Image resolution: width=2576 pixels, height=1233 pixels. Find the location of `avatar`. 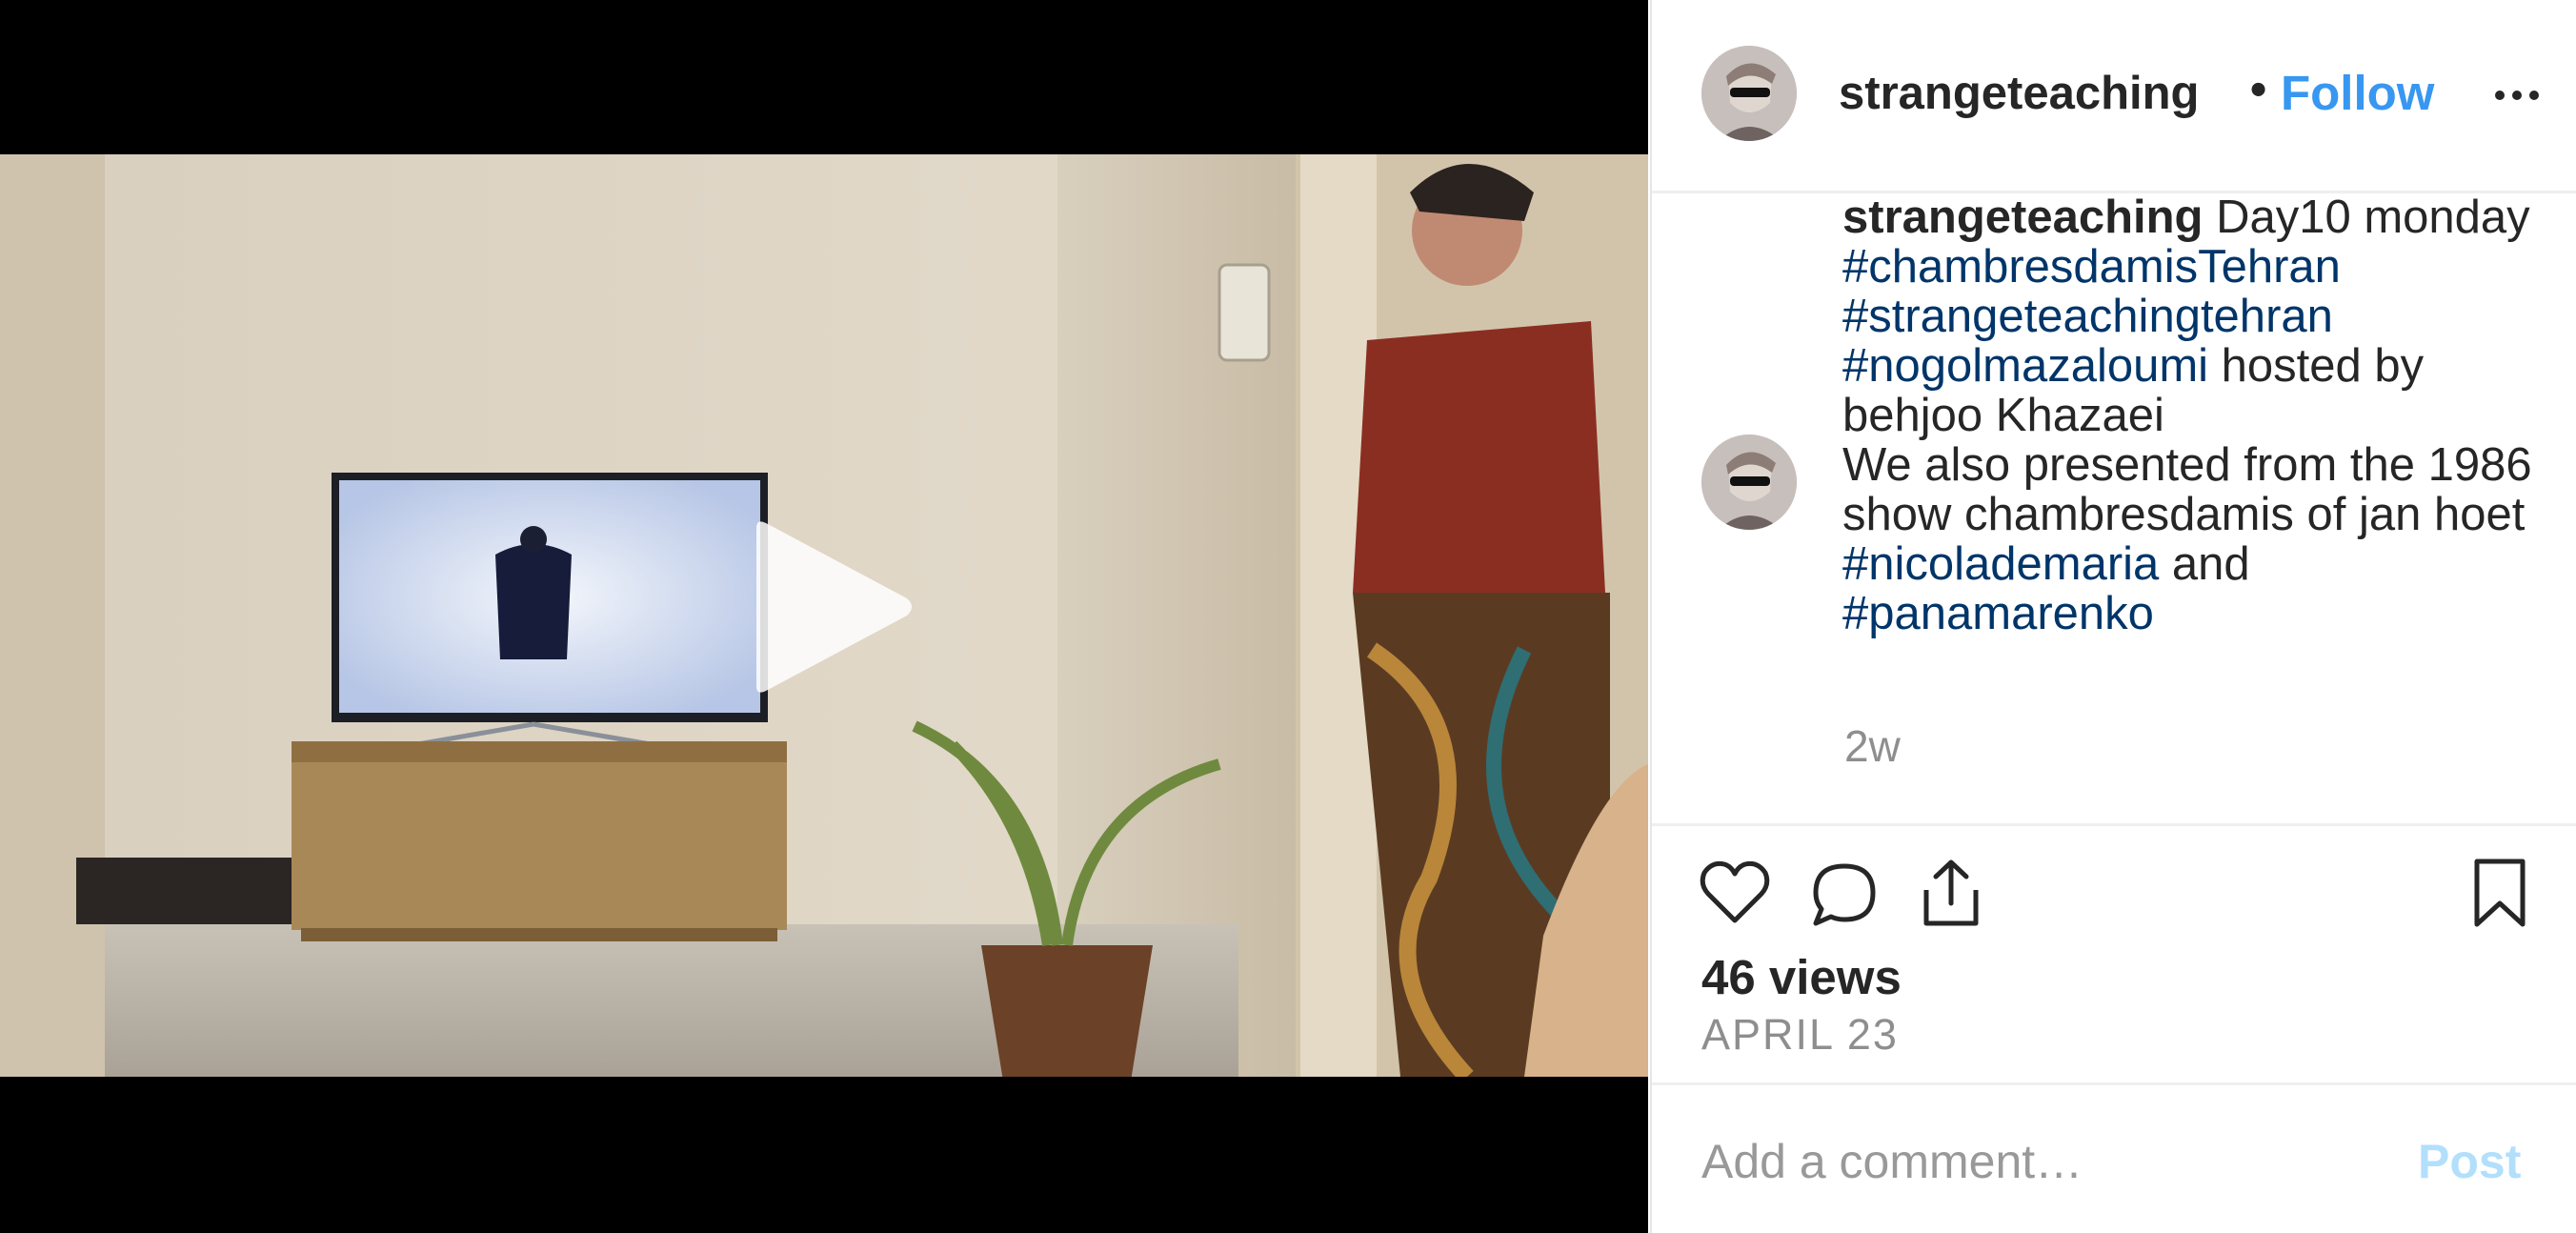

avatar is located at coordinates (1749, 93).